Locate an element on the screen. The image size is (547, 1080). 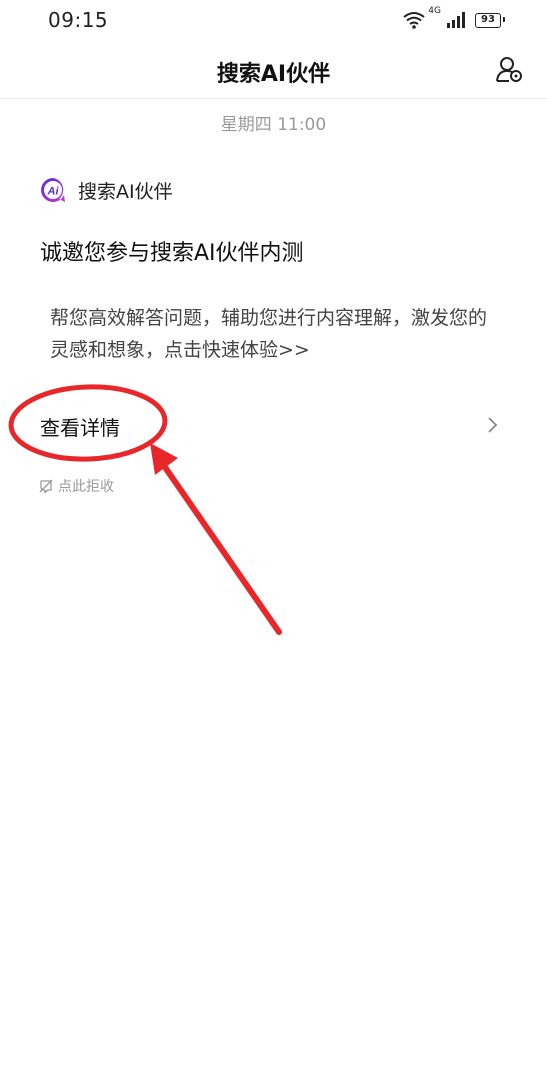
battery-level: 93 is located at coordinates (488, 19).